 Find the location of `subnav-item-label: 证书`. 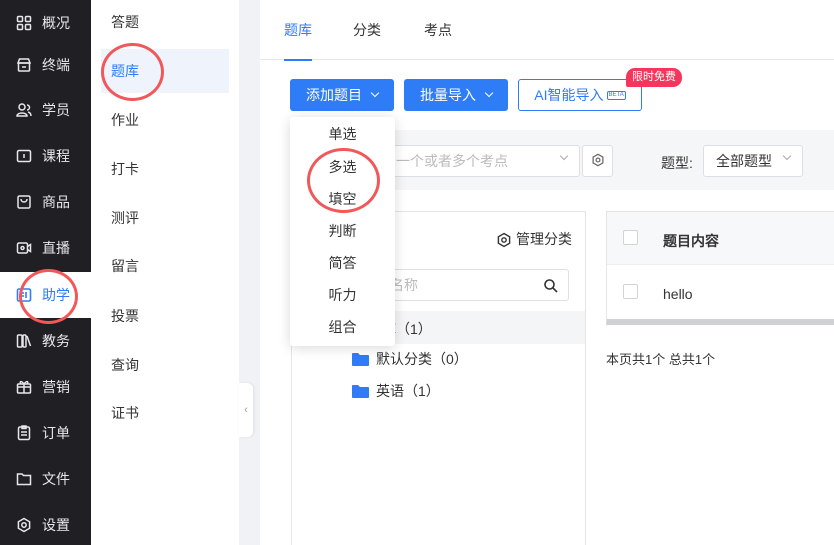

subnav-item-label: 证书 is located at coordinates (125, 413).